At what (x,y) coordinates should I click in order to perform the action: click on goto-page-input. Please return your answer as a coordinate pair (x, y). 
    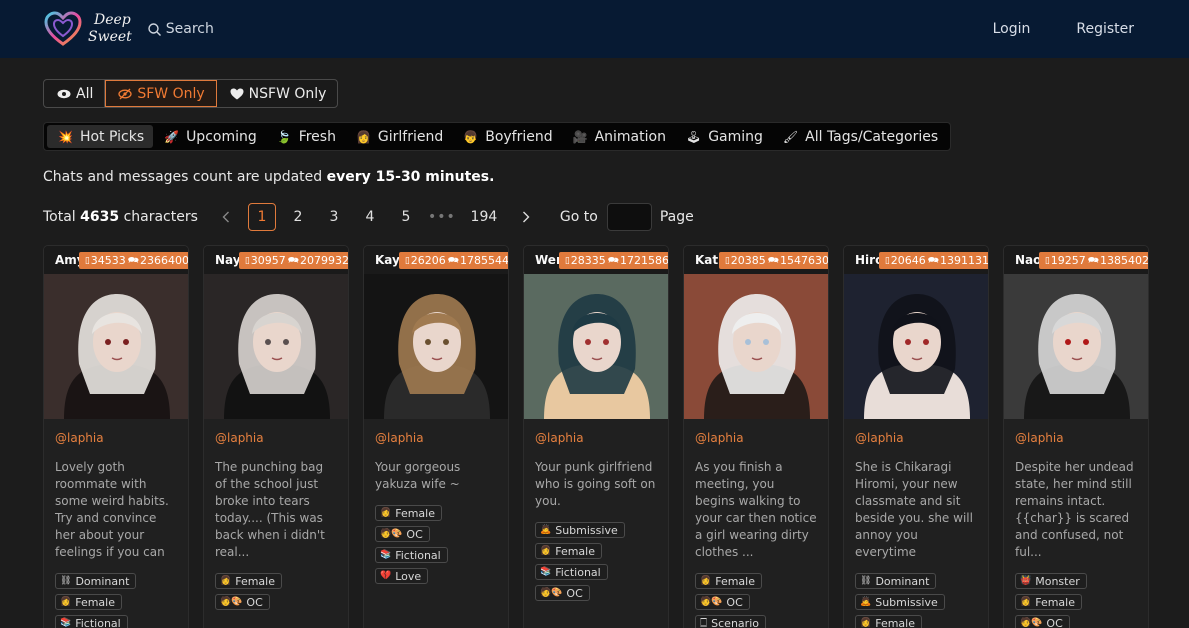
    Looking at the image, I should click on (629, 217).